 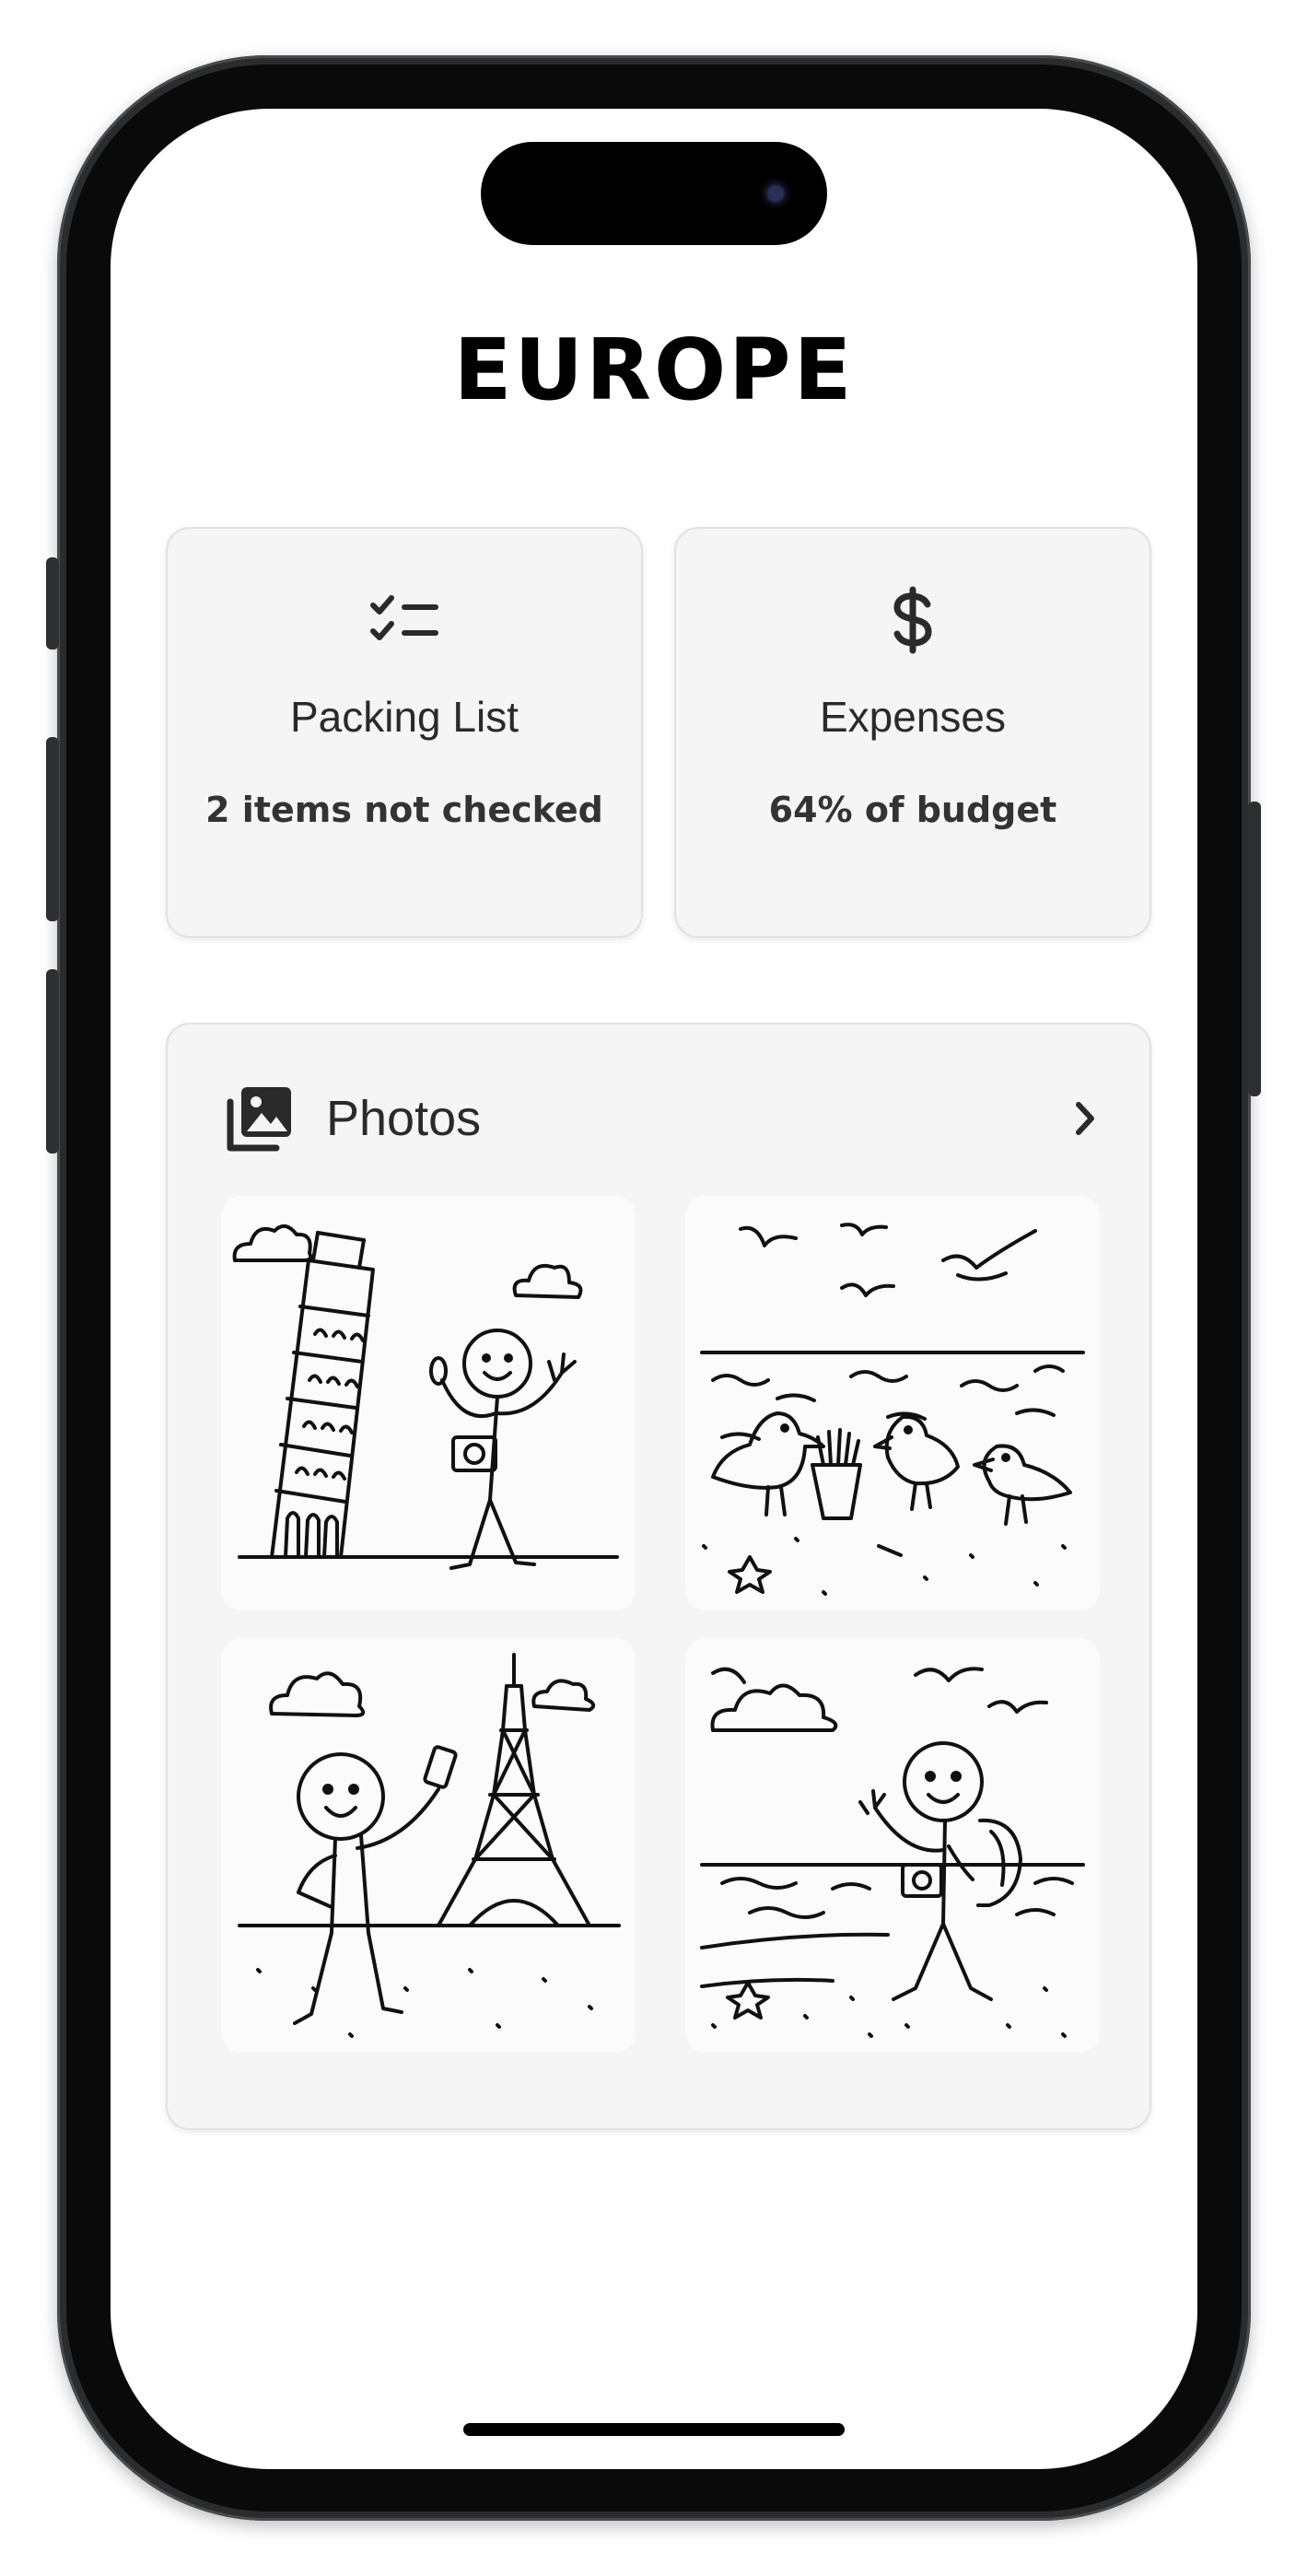 What do you see at coordinates (893, 1409) in the screenshot?
I see `seagulls-beach-illustration` at bounding box center [893, 1409].